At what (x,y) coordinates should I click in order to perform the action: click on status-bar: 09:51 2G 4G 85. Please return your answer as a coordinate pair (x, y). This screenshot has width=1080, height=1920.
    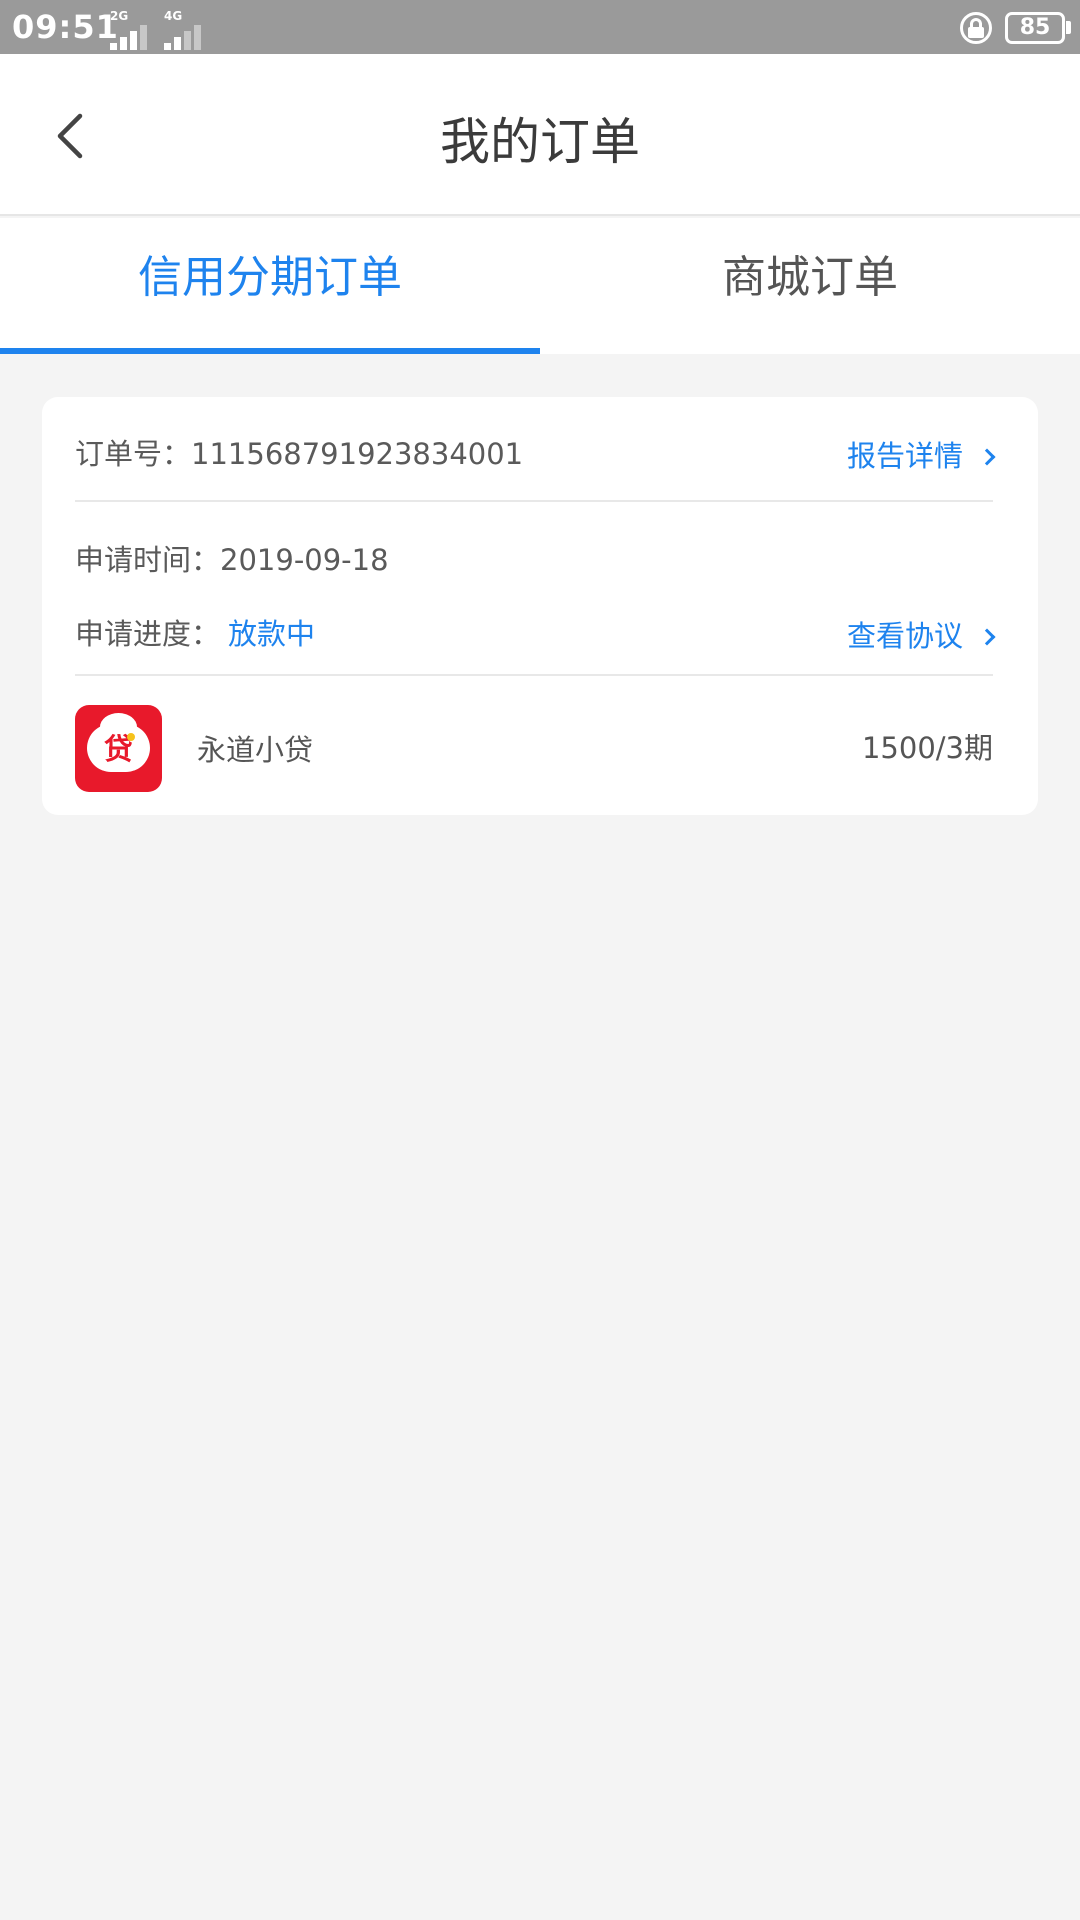
    Looking at the image, I should click on (540, 27).